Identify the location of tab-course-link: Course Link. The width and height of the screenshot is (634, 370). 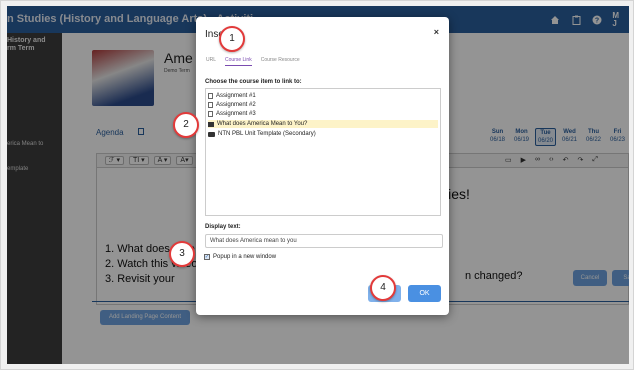
(238, 61).